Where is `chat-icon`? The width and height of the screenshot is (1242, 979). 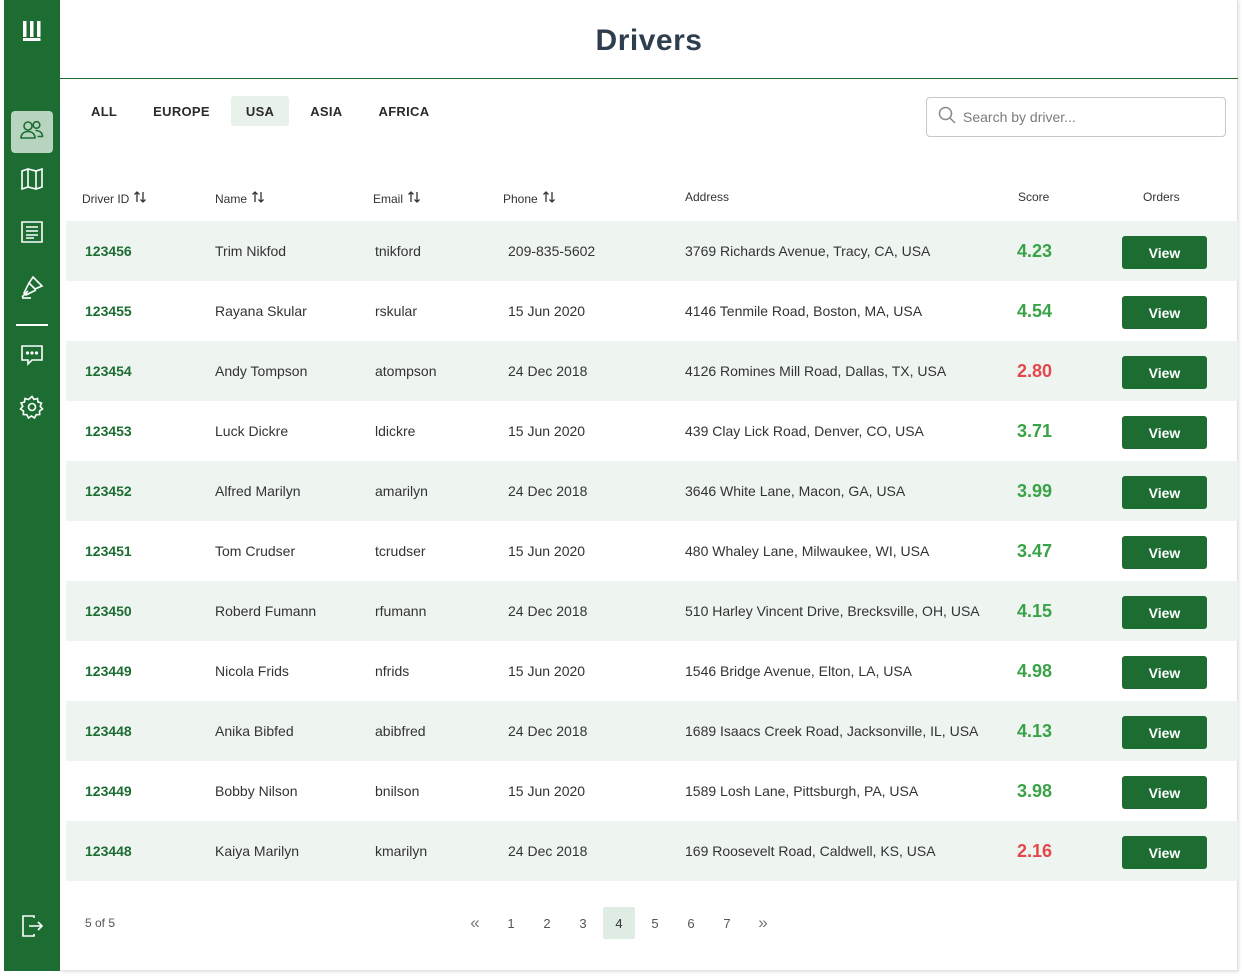 chat-icon is located at coordinates (32, 357).